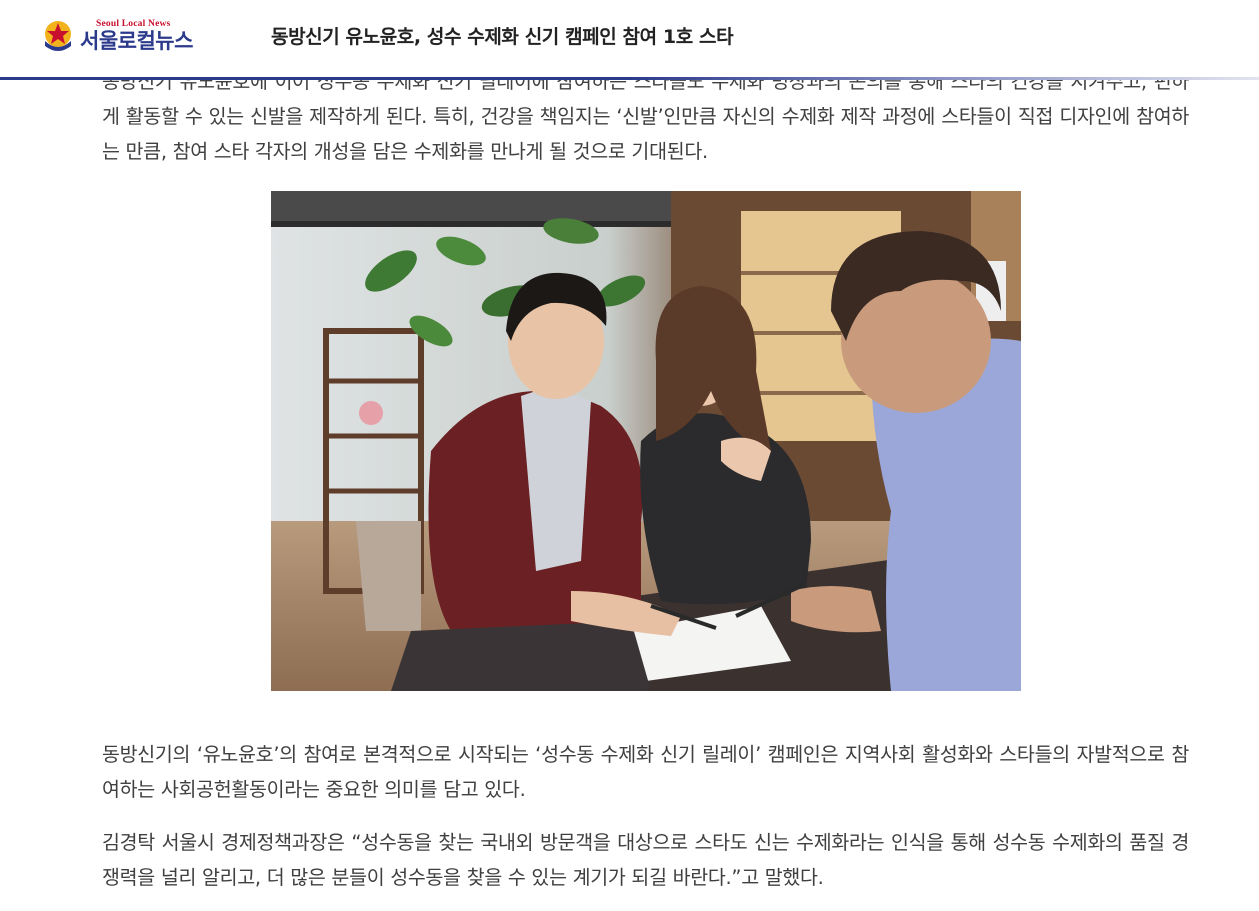  Describe the element at coordinates (58, 36) in the screenshot. I see `logo-emblem-icon` at that location.